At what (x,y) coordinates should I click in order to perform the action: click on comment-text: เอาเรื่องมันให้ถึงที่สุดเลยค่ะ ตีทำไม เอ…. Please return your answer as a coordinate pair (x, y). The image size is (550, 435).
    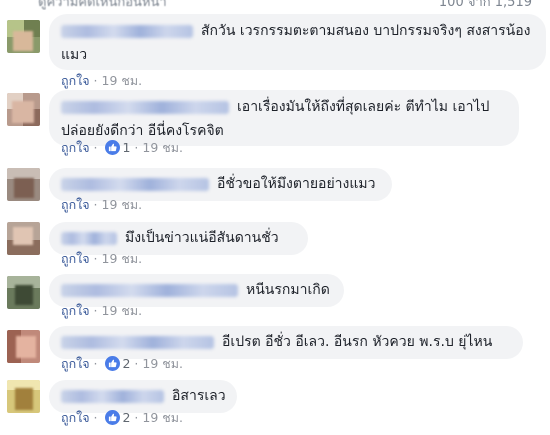
    Looking at the image, I should click on (363, 107).